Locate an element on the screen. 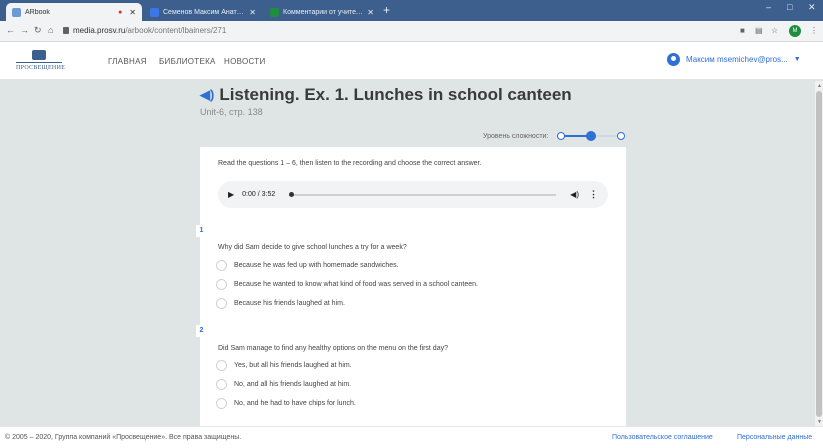 The image size is (823, 448). chevron-down-icon: ▼ is located at coordinates (797, 59).